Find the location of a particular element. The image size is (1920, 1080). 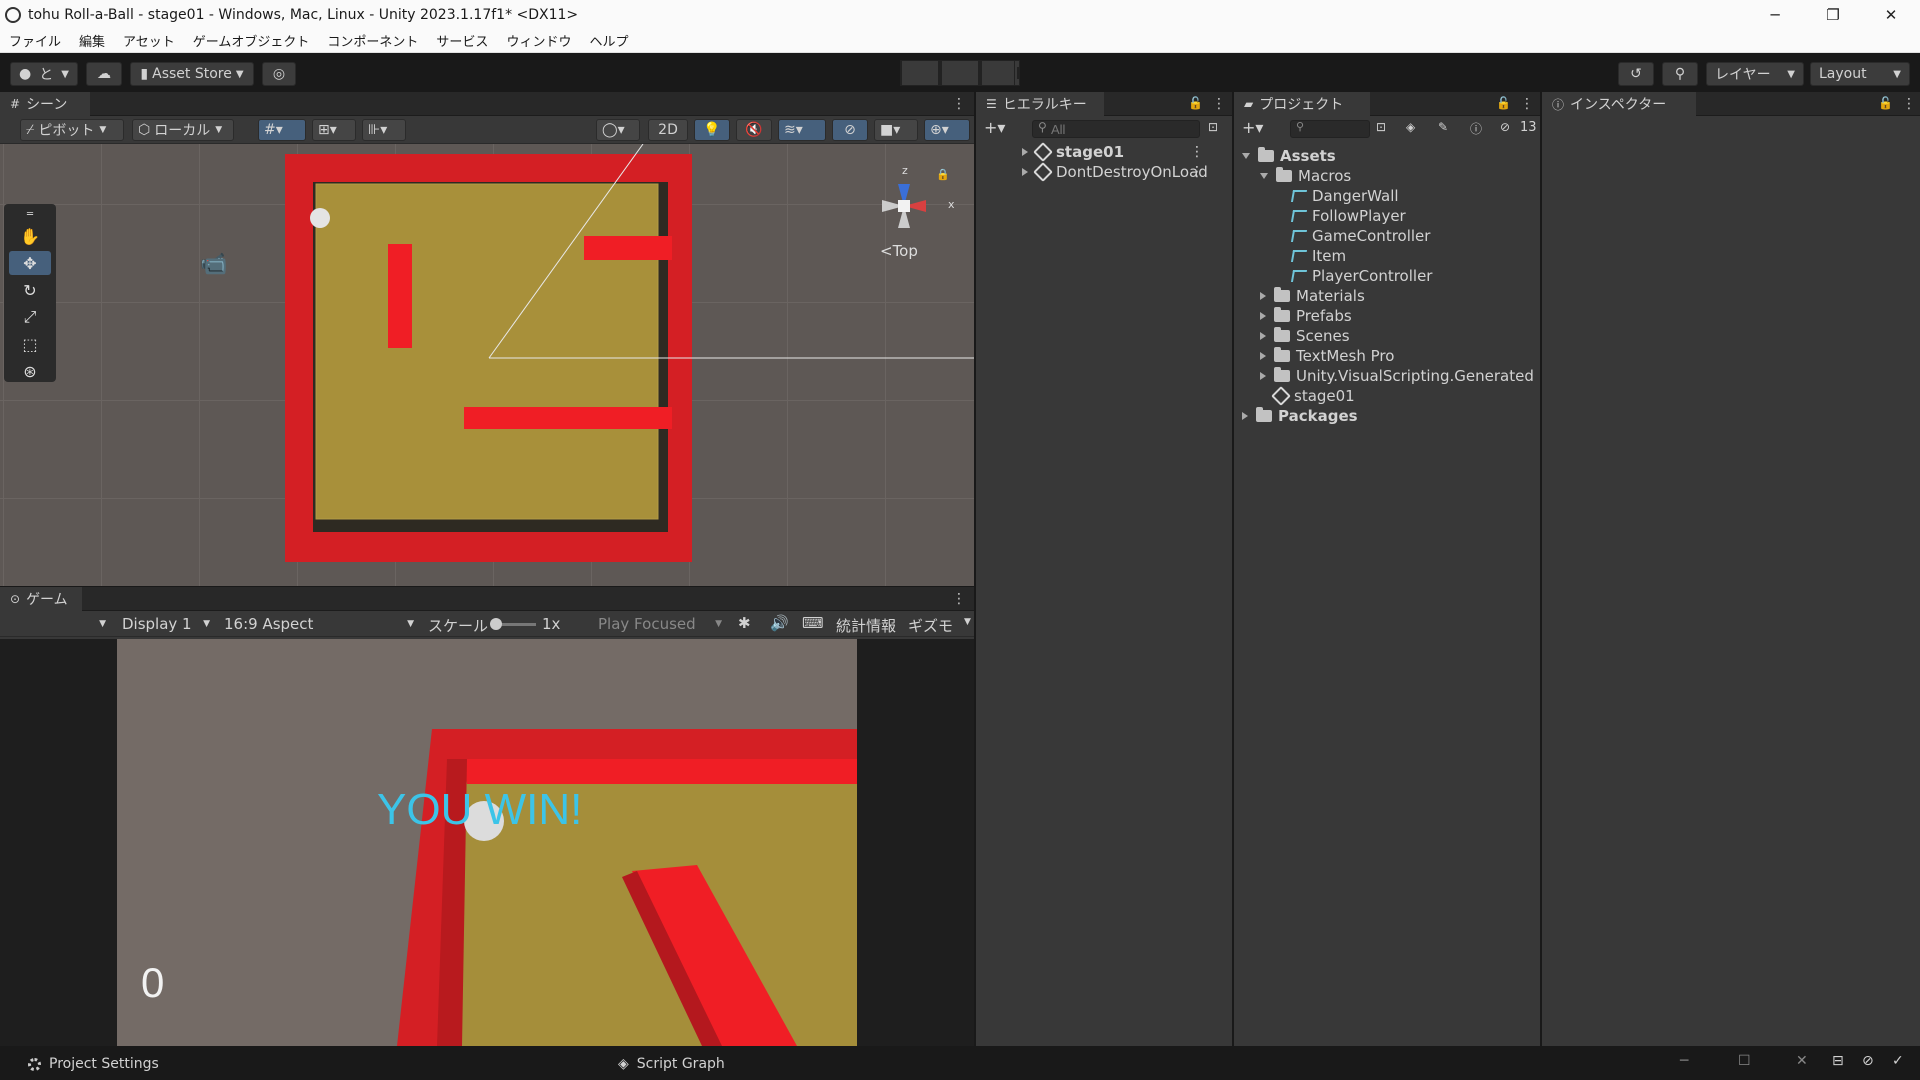

camera-dropdown: ■▾ is located at coordinates (896, 130).